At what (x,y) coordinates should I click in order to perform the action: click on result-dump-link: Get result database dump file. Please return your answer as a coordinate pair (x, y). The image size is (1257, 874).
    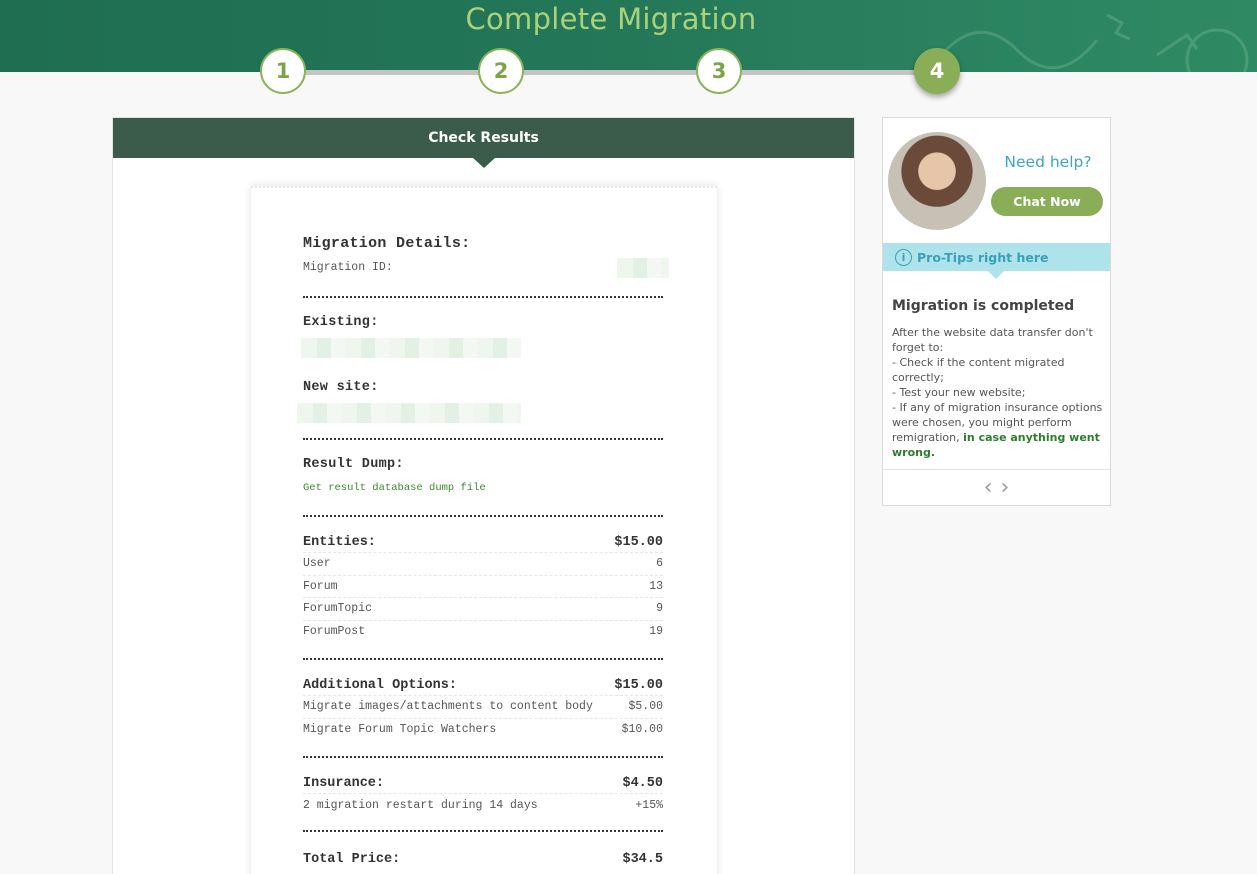
    Looking at the image, I should click on (483, 488).